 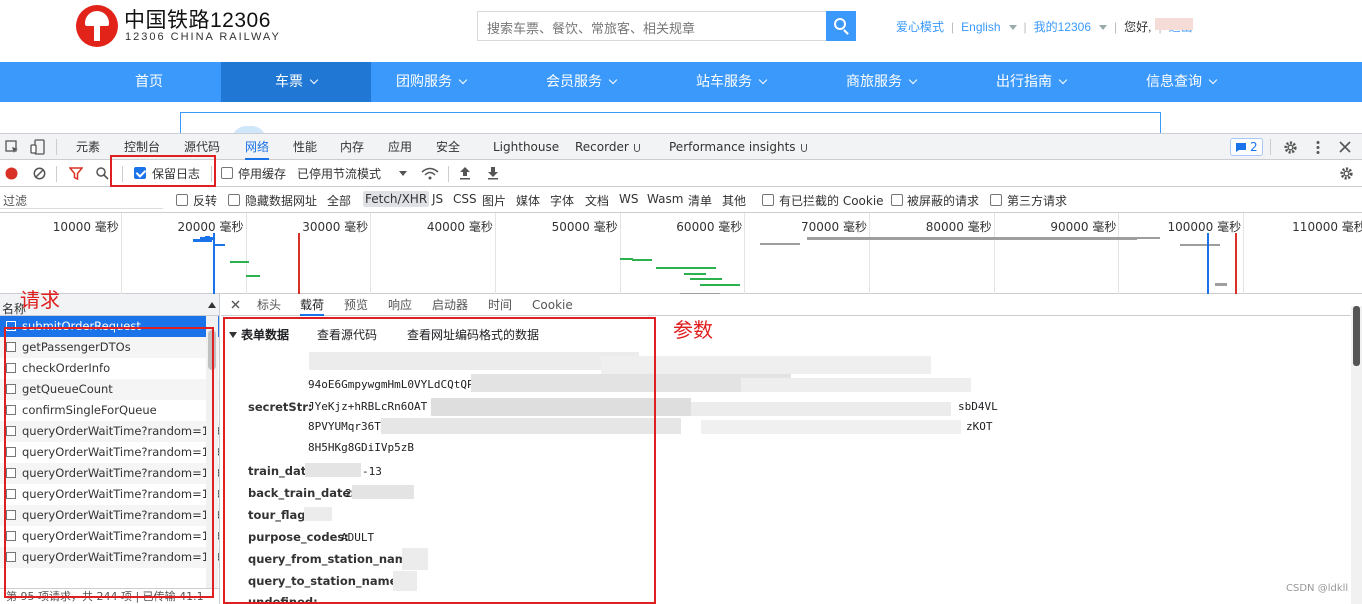 What do you see at coordinates (841, 26) in the screenshot?
I see `site-search-button` at bounding box center [841, 26].